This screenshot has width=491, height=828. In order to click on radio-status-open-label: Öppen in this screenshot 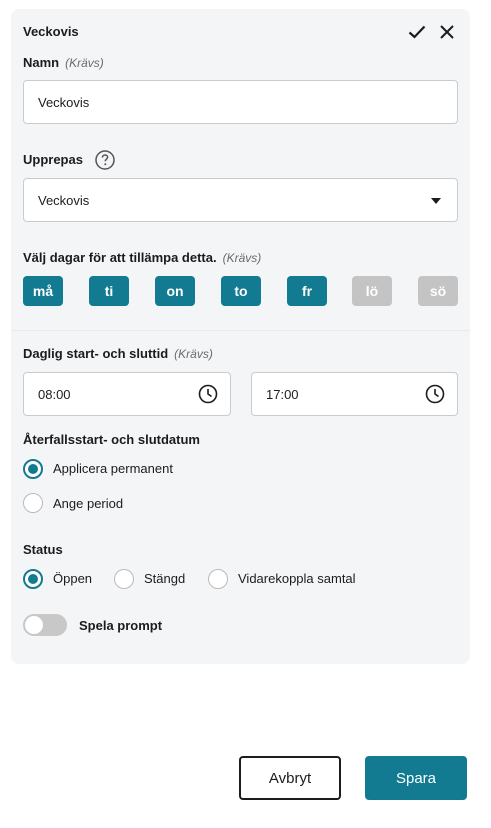, I will do `click(72, 578)`.